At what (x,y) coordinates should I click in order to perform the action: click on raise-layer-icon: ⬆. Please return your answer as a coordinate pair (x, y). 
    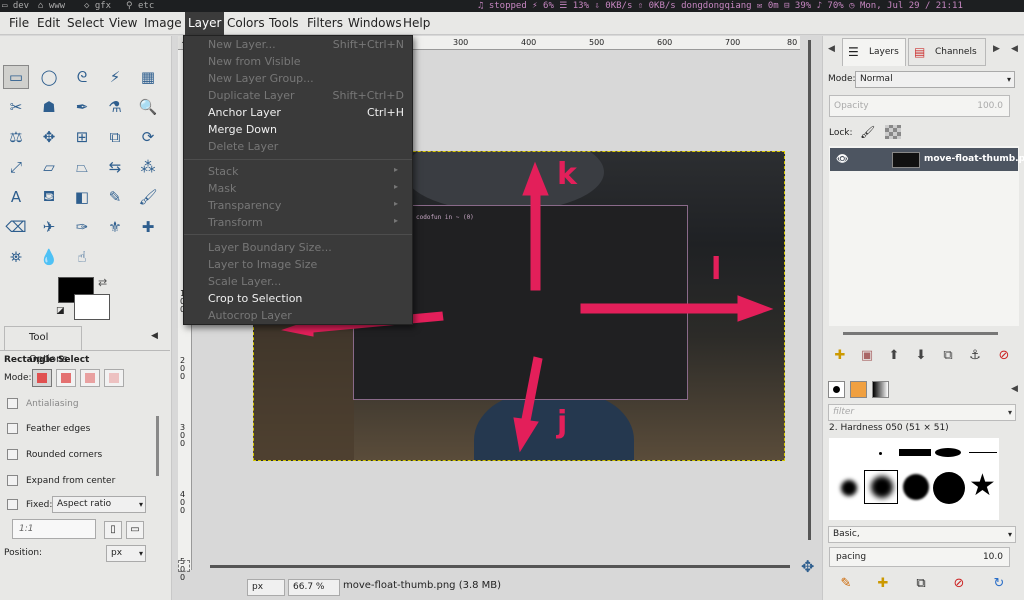
    Looking at the image, I should click on (894, 356).